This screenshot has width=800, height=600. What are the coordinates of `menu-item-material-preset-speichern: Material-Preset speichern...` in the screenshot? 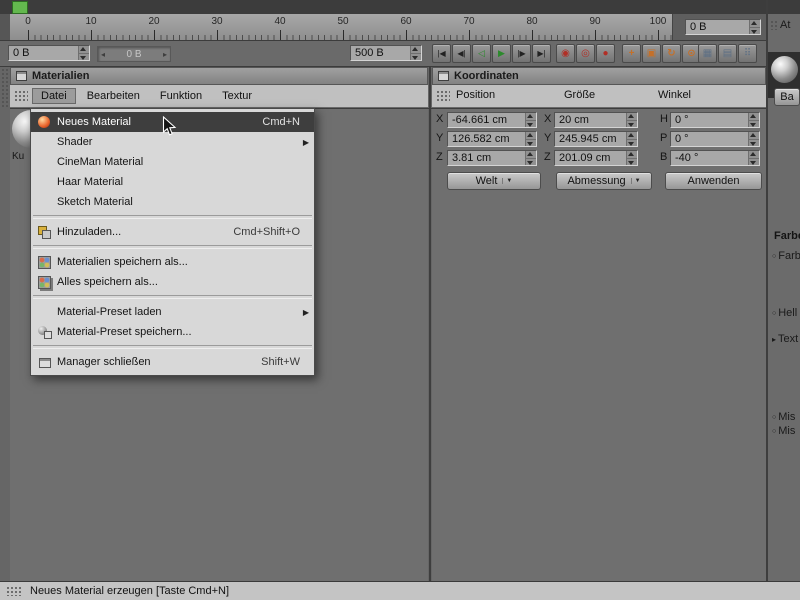 It's located at (172, 332).